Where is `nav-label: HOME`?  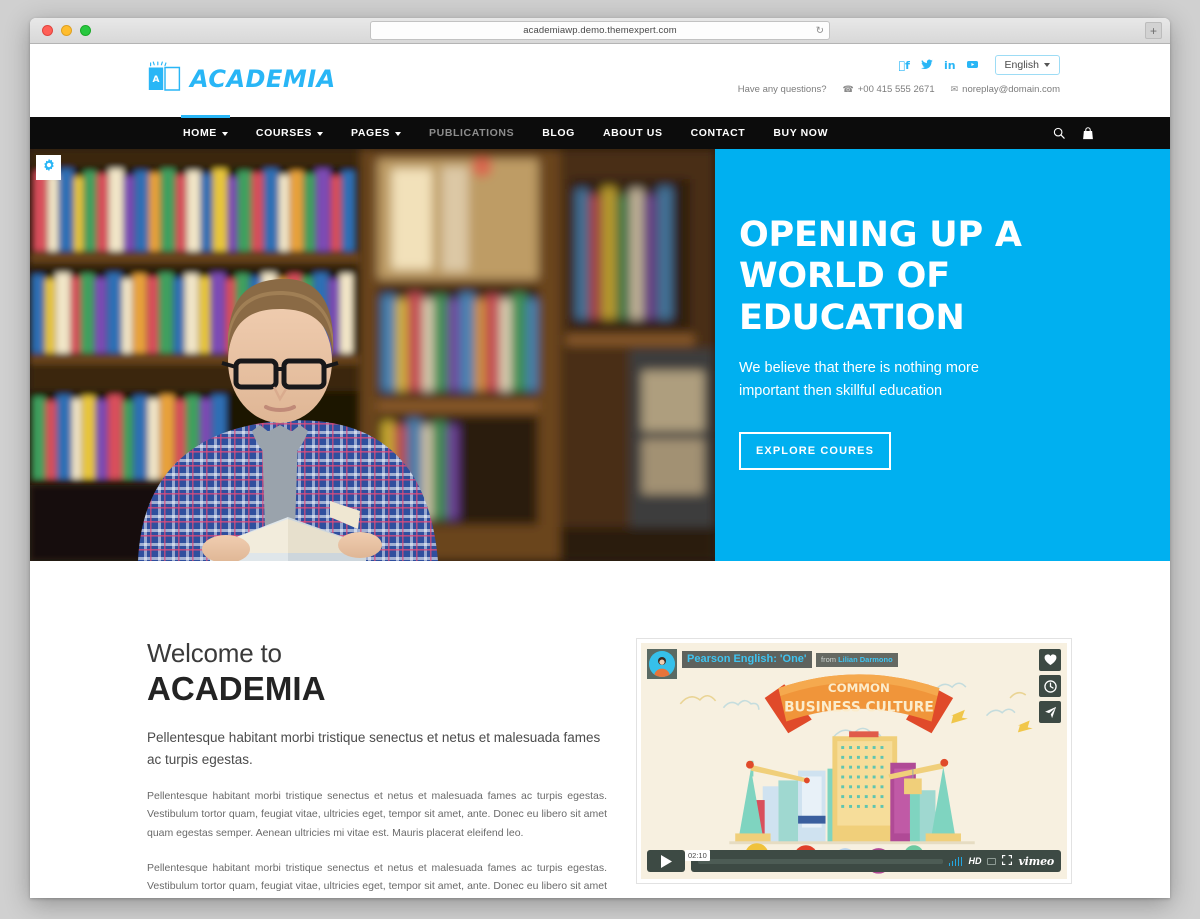 nav-label: HOME is located at coordinates (200, 133).